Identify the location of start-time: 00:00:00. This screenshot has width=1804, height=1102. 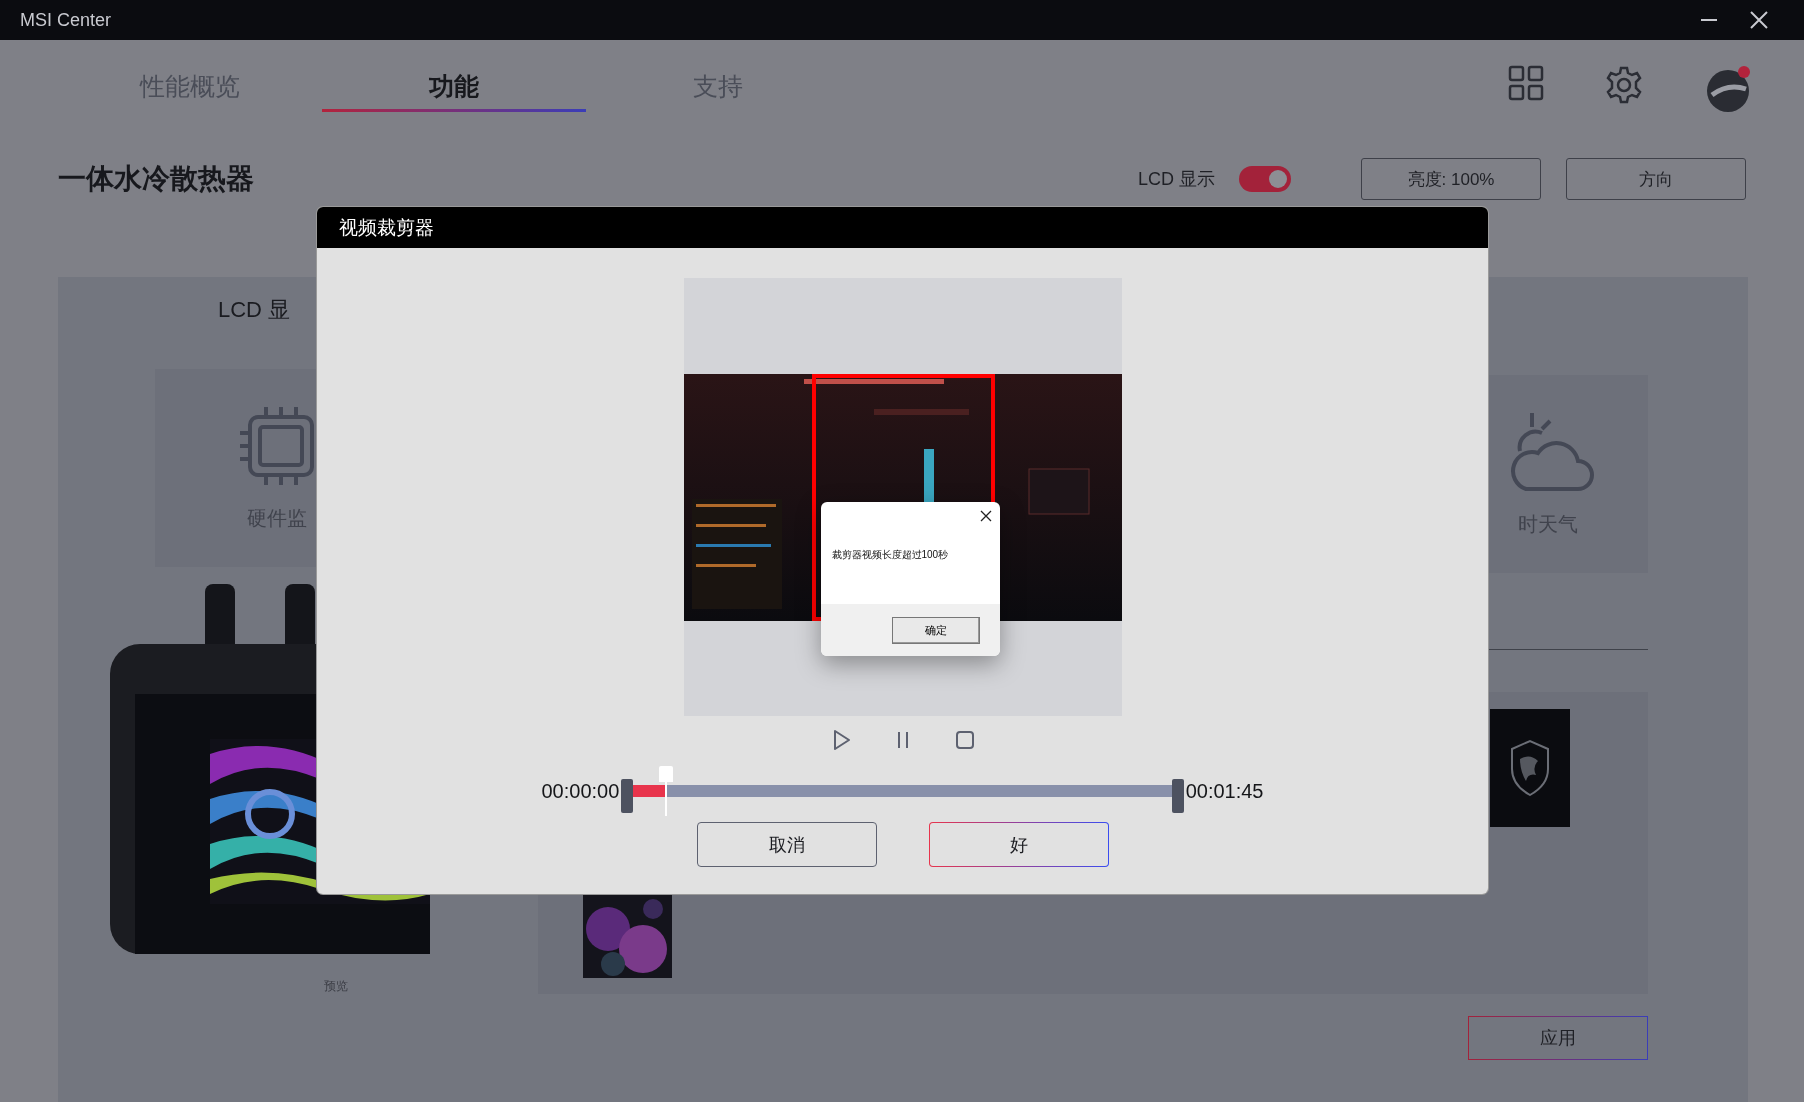
(580, 791).